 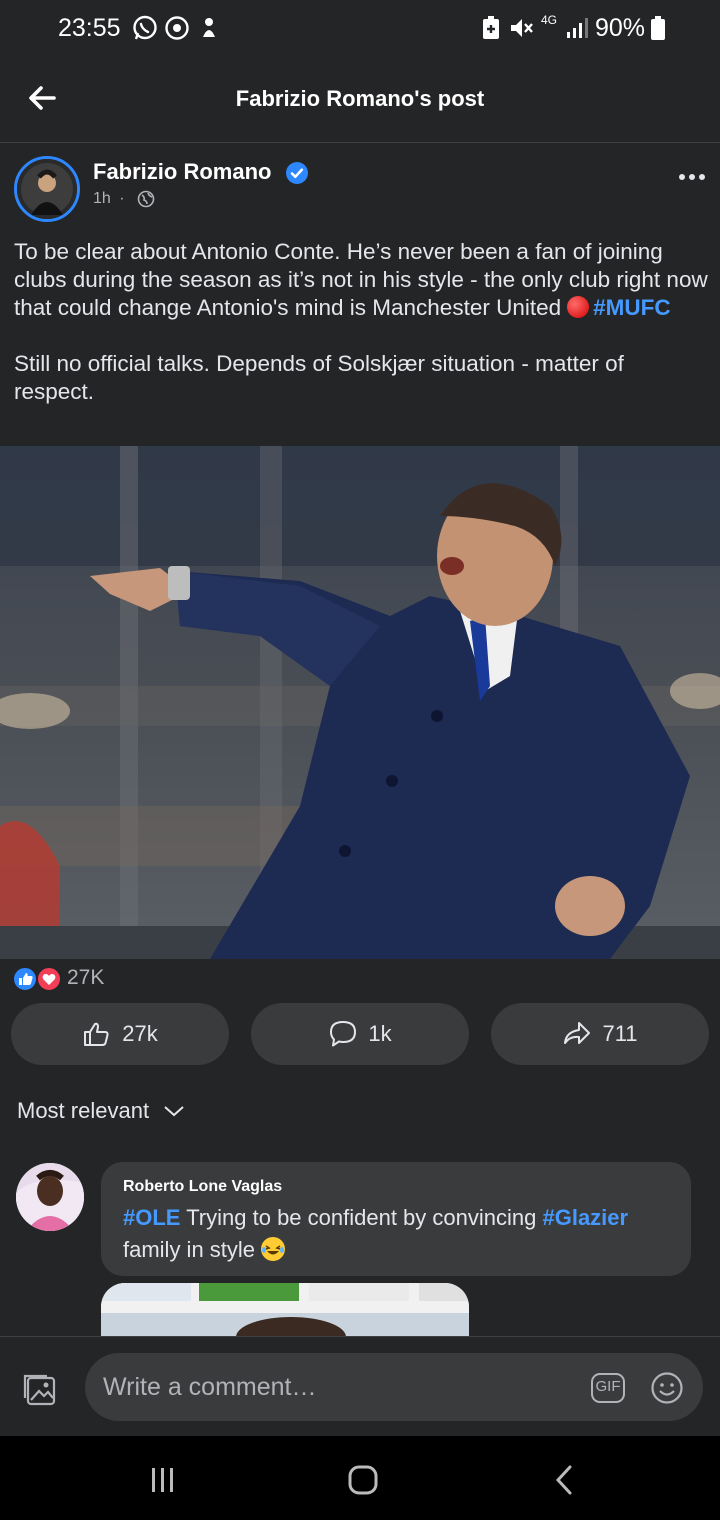 What do you see at coordinates (360, 29) in the screenshot?
I see `status-bar: 23:55 4G 90%` at bounding box center [360, 29].